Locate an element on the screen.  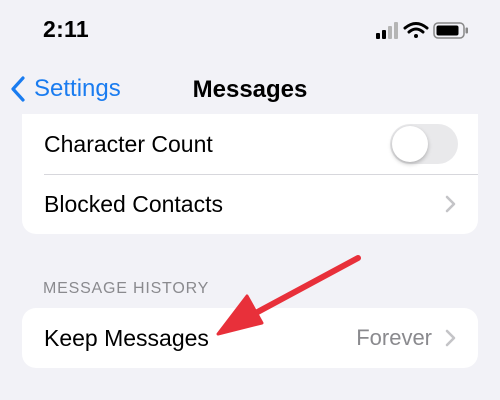
character-count-toggle is located at coordinates (424, 144).